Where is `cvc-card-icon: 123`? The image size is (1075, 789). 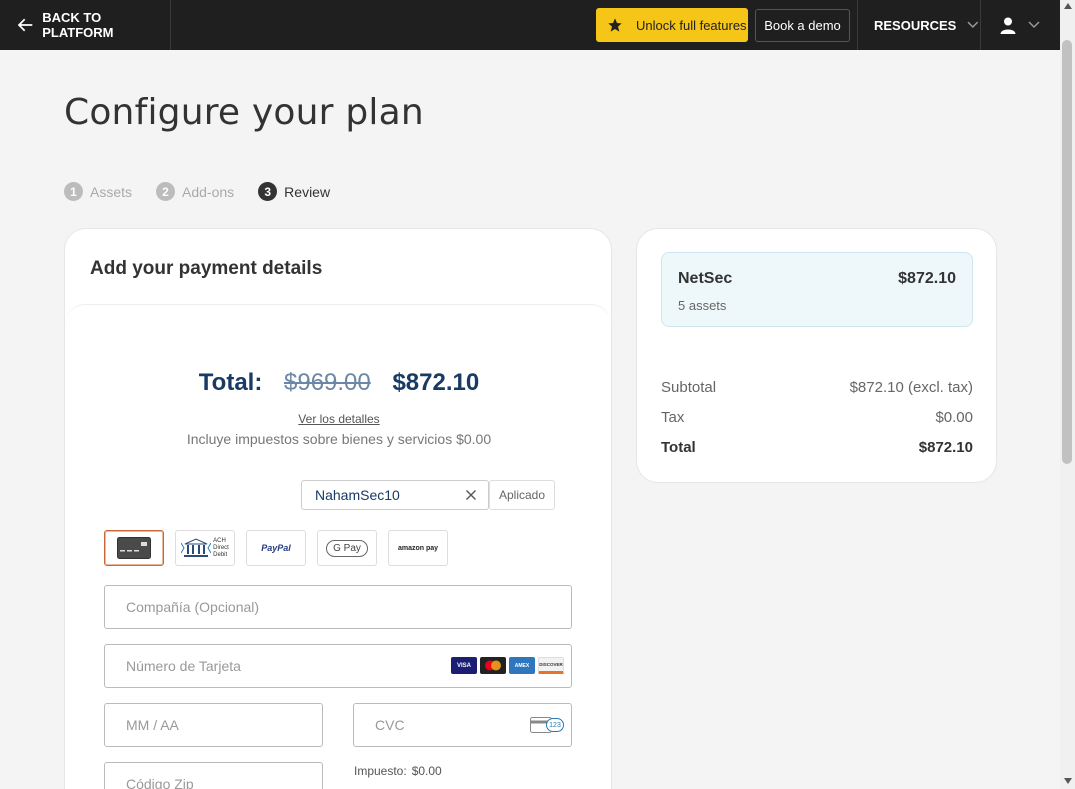
cvc-card-icon: 123 is located at coordinates (547, 725).